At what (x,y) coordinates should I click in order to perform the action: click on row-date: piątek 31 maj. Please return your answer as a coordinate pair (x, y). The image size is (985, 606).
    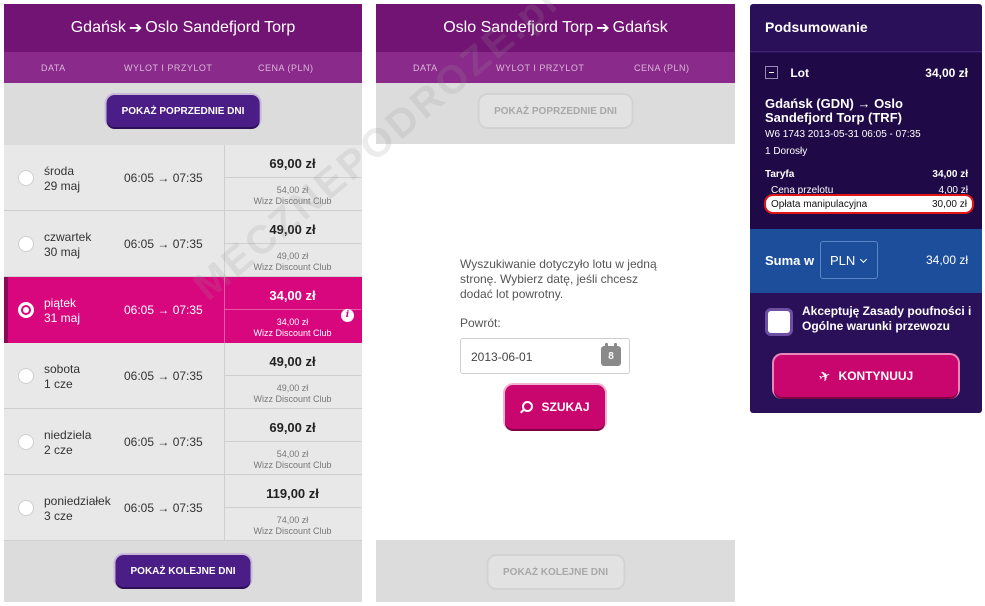
    Looking at the image, I should click on (62, 310).